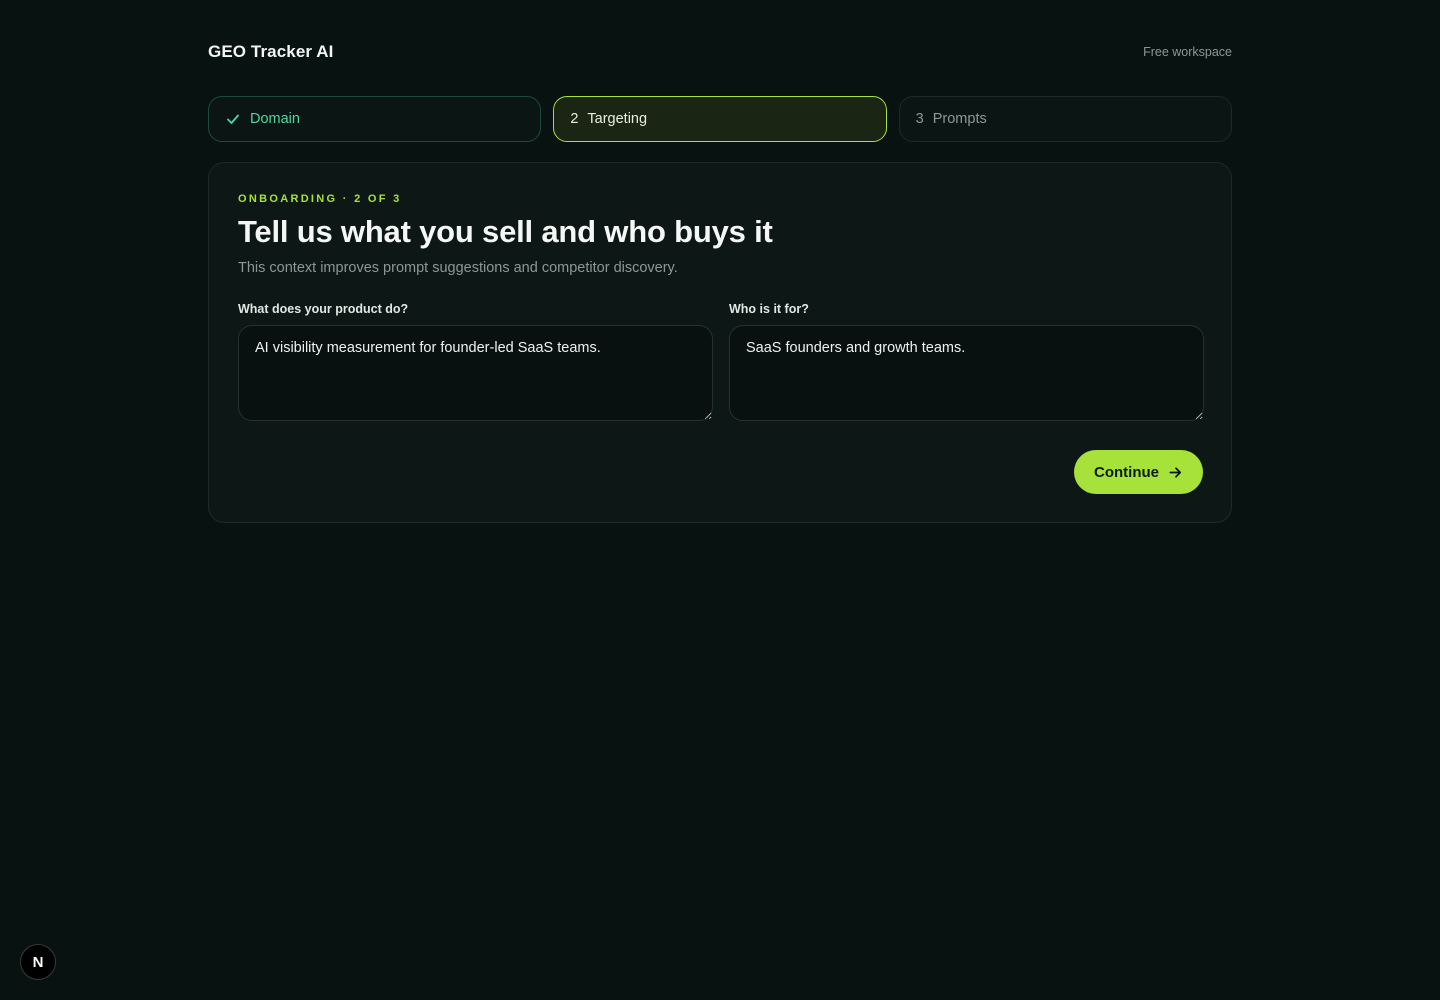 The height and width of the screenshot is (1000, 1440). I want to click on continue-button-label: Continue, so click(1126, 472).